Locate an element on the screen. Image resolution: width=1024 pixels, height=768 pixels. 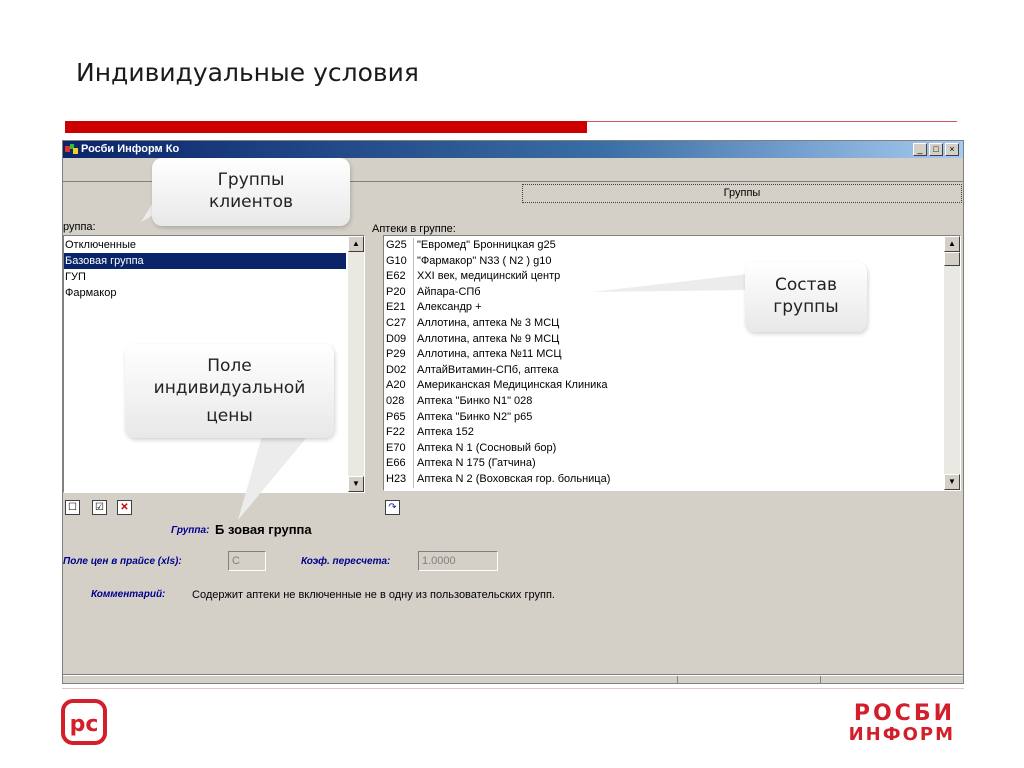
callout-price-line: Поле is located at coordinates (229, 366).